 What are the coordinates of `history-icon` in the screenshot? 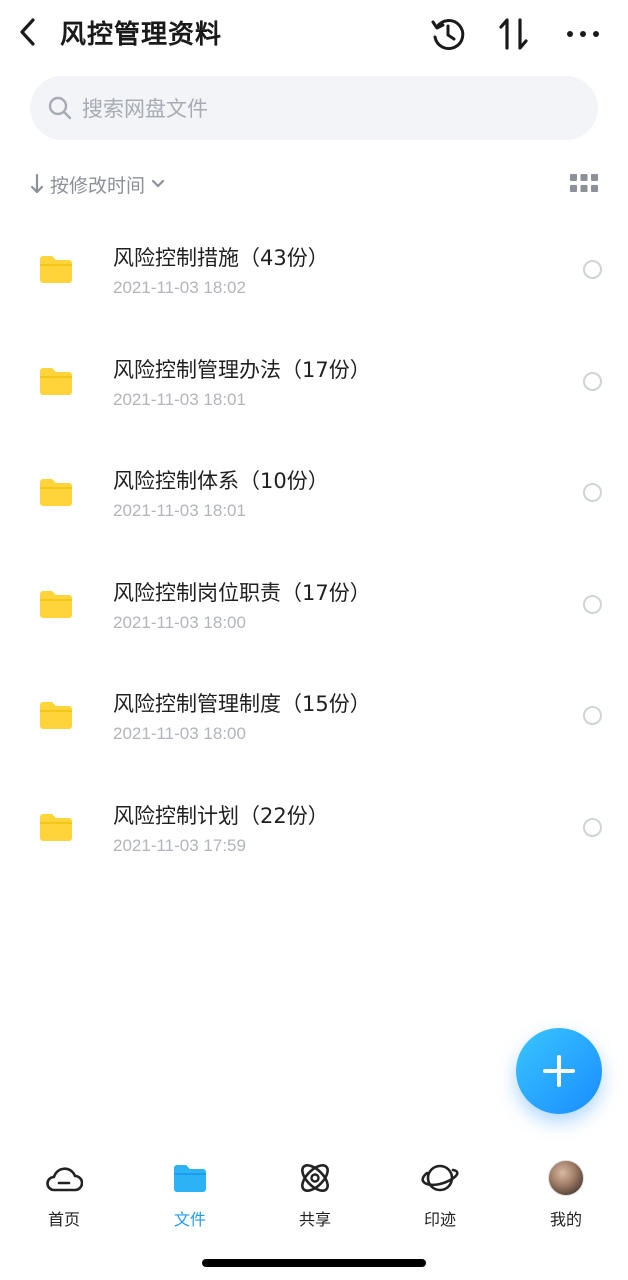 It's located at (448, 35).